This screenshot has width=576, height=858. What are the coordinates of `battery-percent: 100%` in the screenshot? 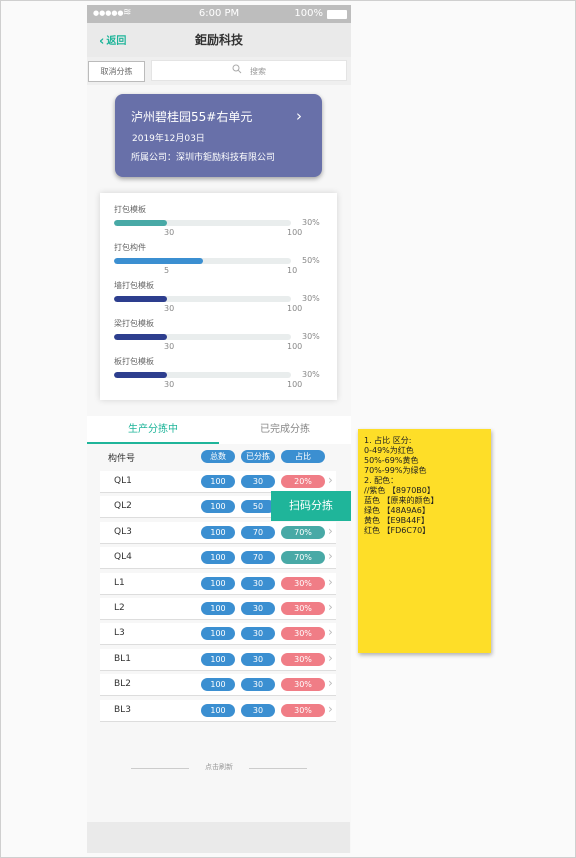 It's located at (308, 13).